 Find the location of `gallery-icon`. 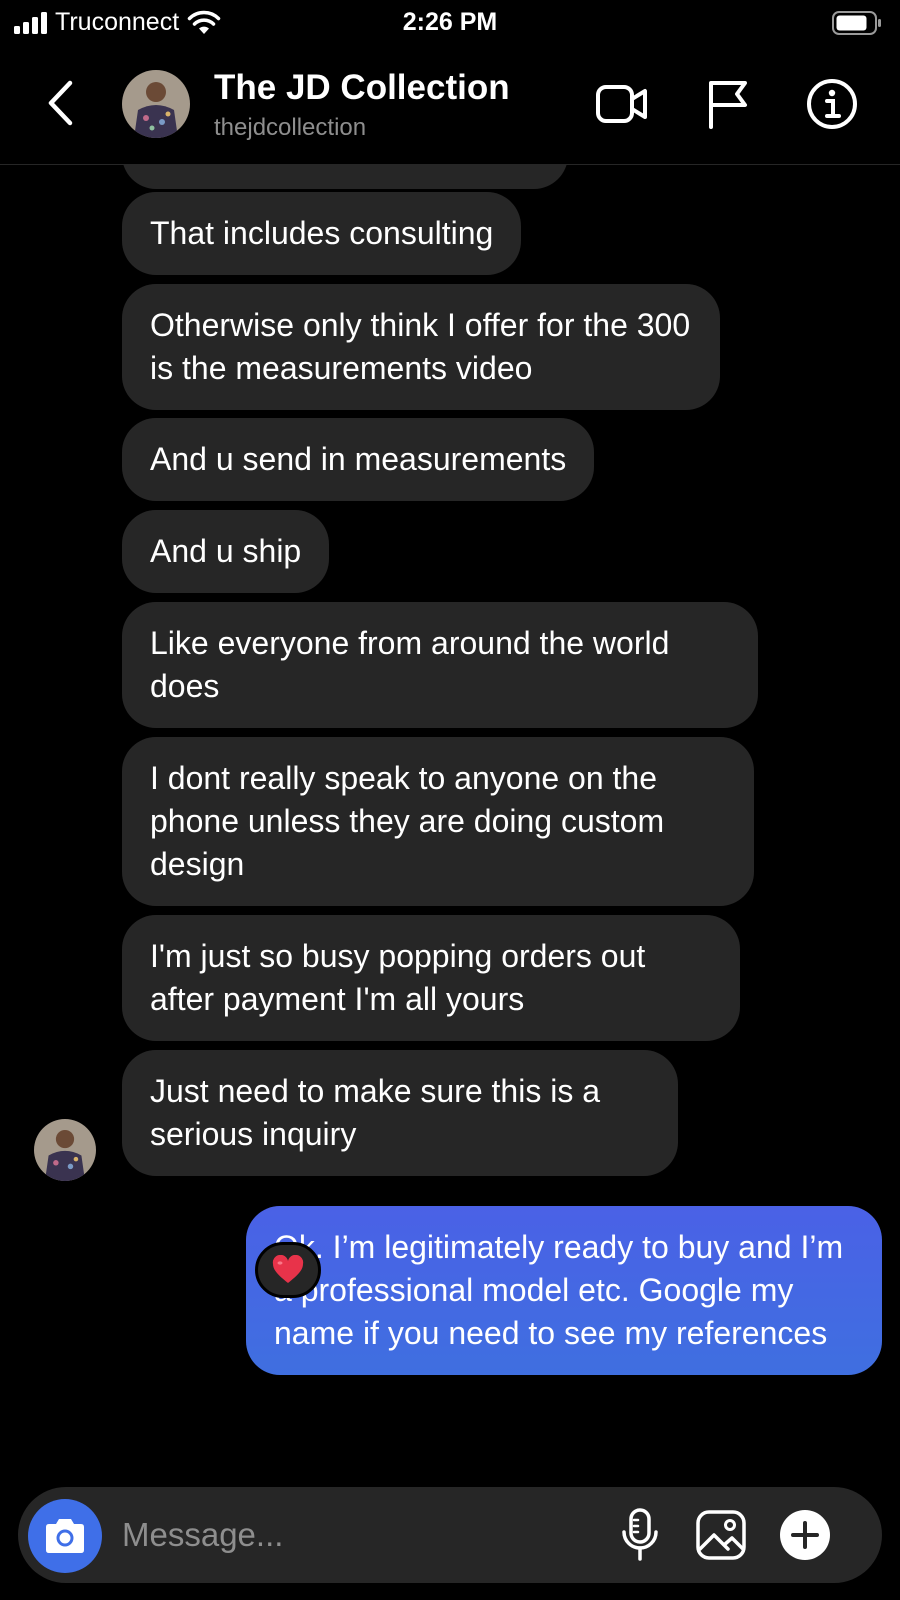

gallery-icon is located at coordinates (721, 1535).